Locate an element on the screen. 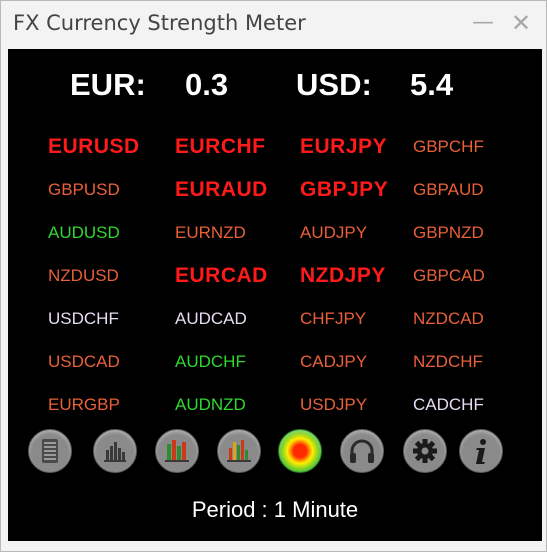  list-icon is located at coordinates (50, 451).